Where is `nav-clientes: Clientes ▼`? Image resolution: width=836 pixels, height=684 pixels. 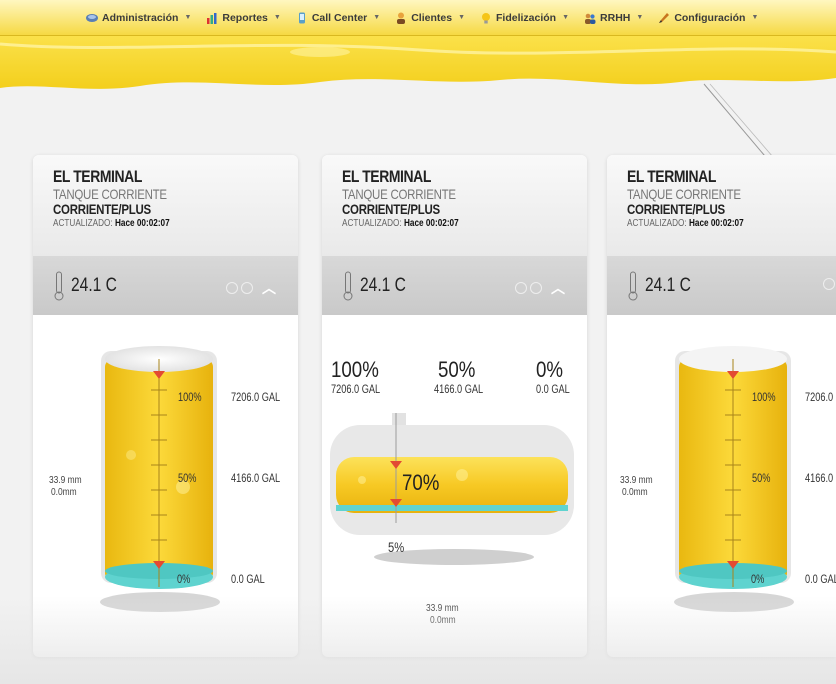 nav-clientes: Clientes ▼ is located at coordinates (430, 18).